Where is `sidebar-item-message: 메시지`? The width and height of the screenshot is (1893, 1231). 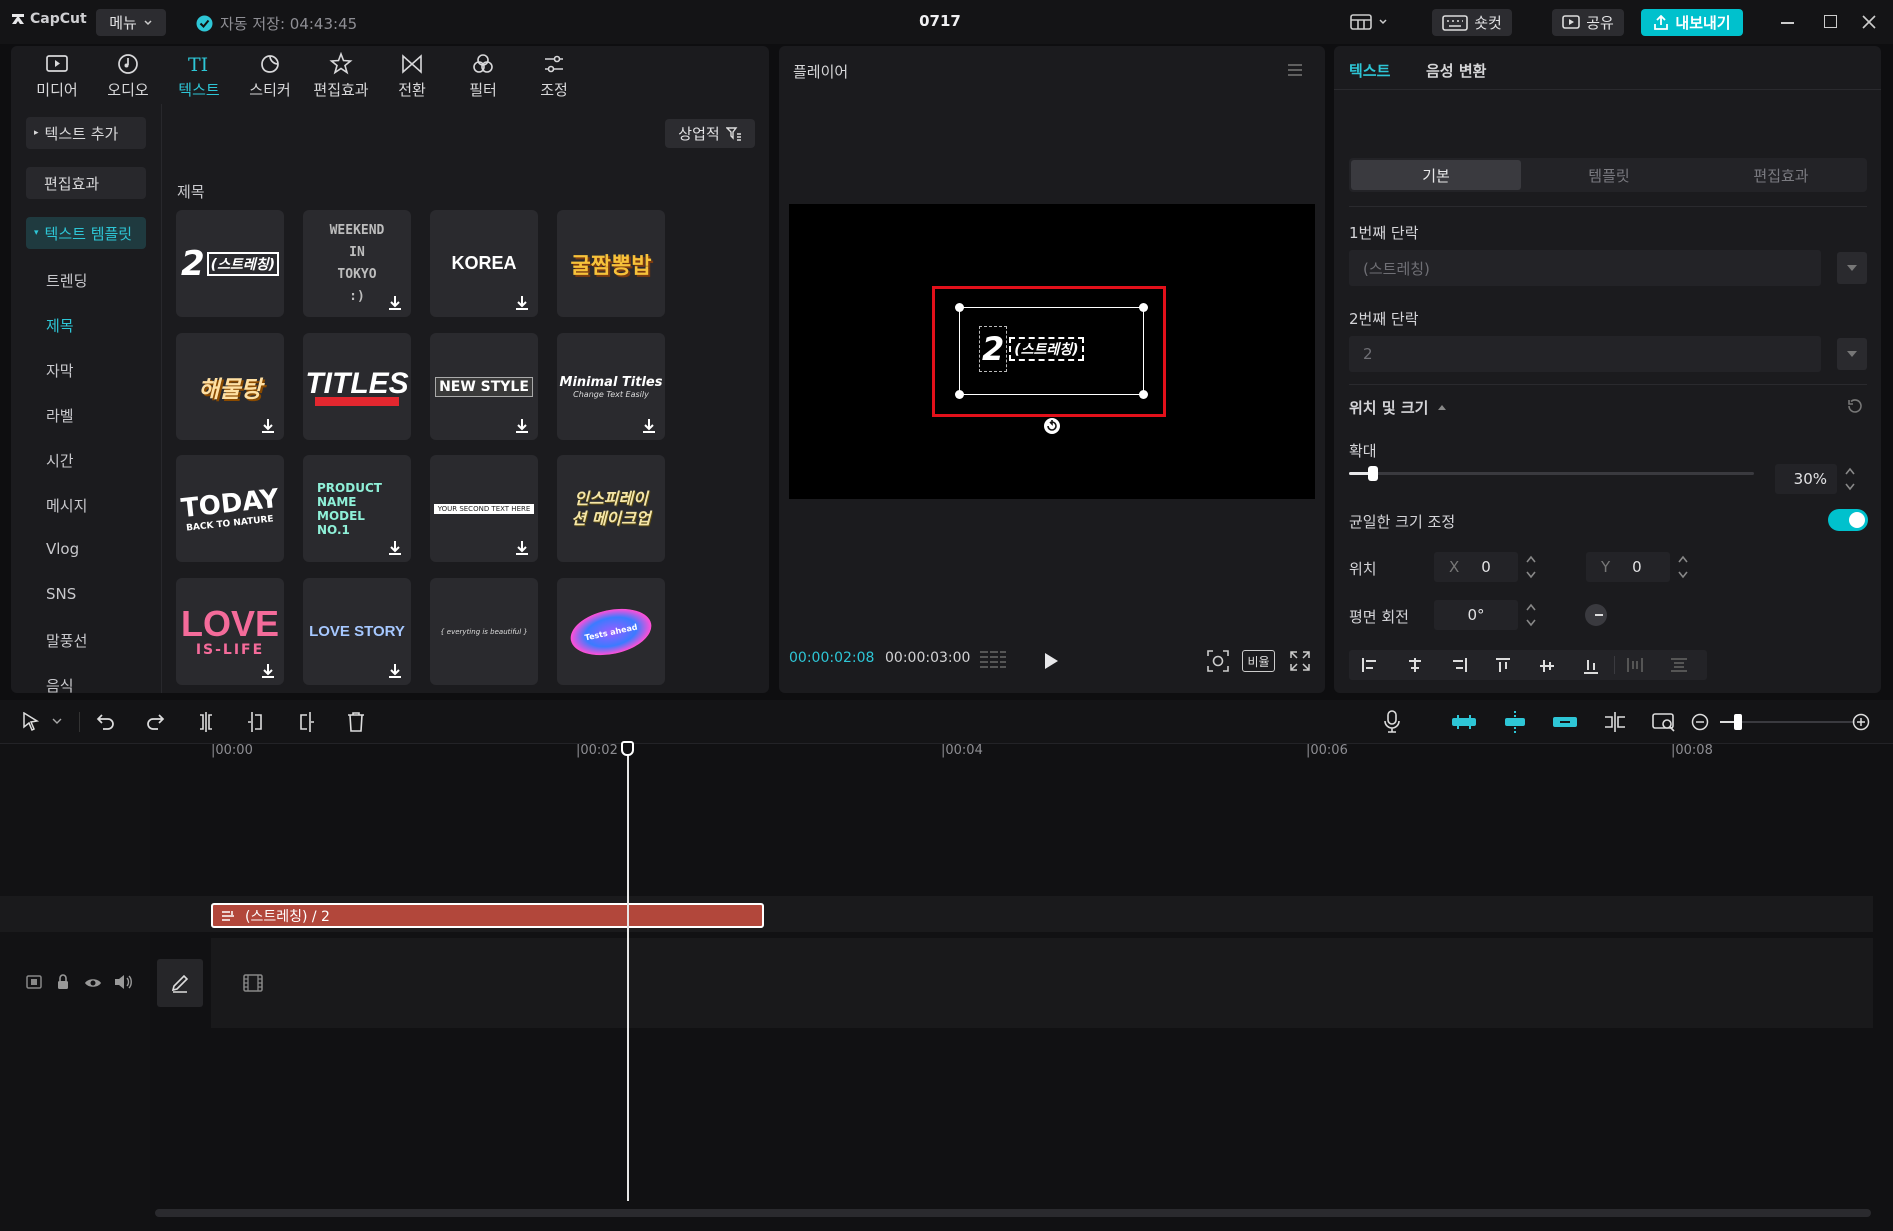
sidebar-item-message: 메시지 is located at coordinates (66, 505).